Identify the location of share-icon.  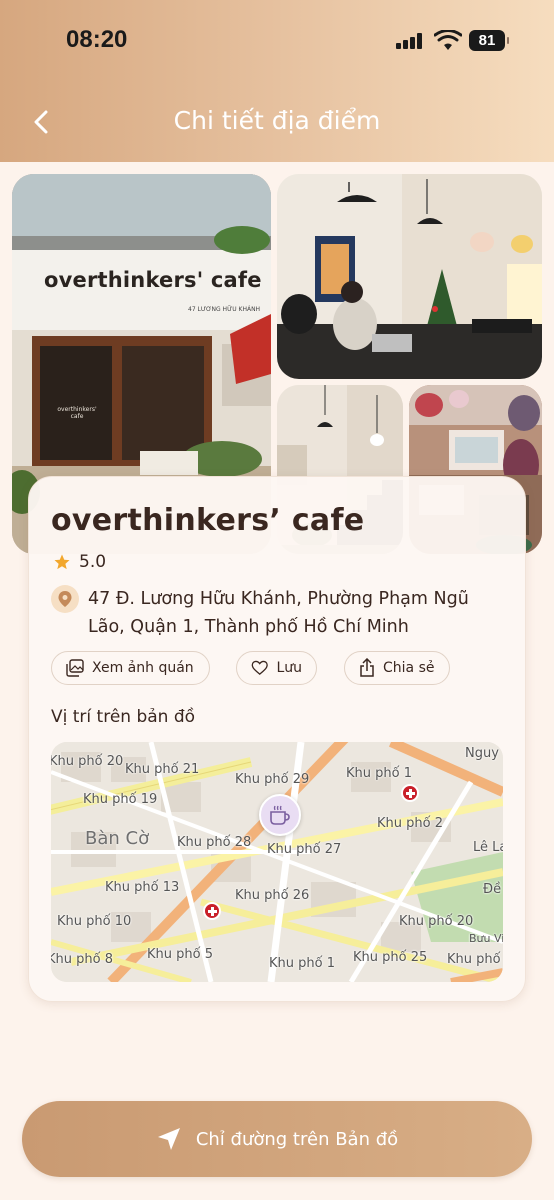
(367, 667).